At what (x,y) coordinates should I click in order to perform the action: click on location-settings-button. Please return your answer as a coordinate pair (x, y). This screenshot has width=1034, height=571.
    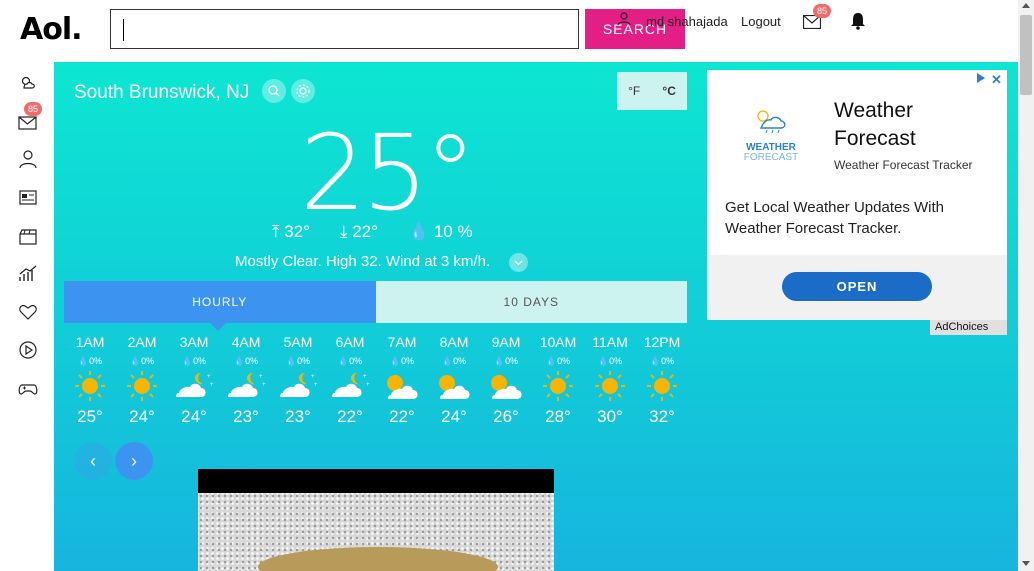
    Looking at the image, I should click on (303, 91).